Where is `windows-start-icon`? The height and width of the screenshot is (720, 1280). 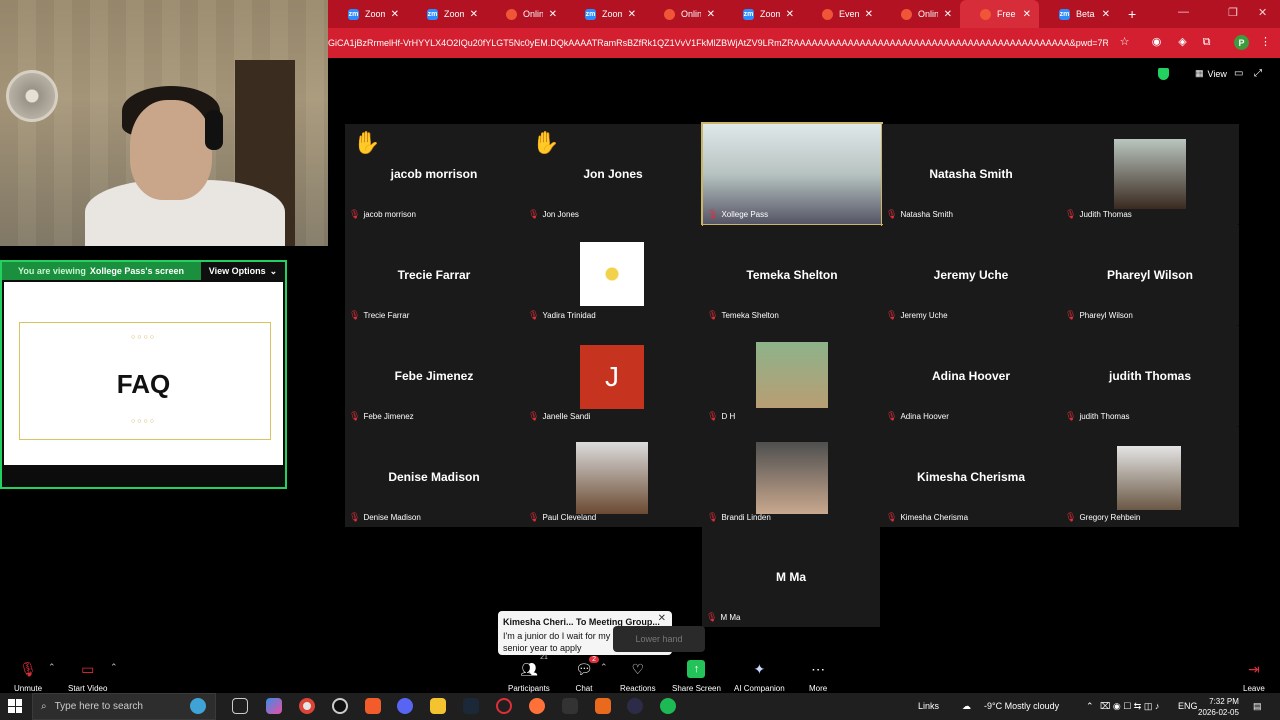 windows-start-icon is located at coordinates (15, 706).